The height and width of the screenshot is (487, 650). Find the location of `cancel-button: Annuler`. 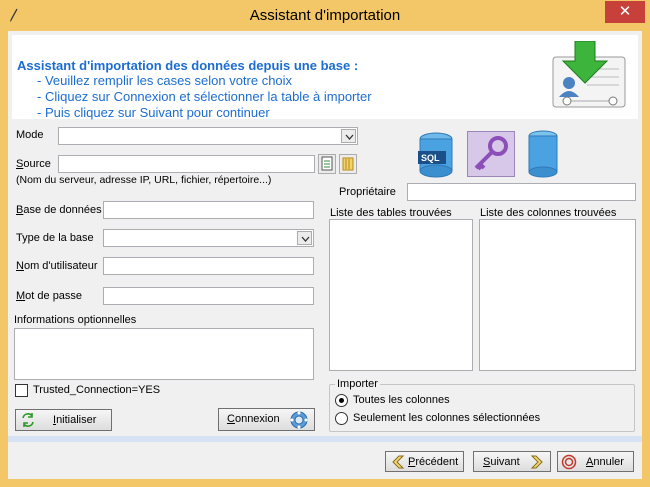

cancel-button: Annuler is located at coordinates (595, 461).